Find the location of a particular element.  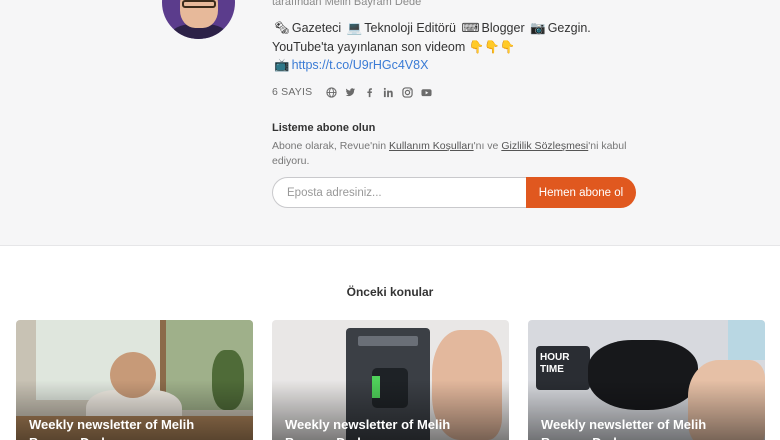

subscribe-form: Hemen abone ol is located at coordinates (454, 192).